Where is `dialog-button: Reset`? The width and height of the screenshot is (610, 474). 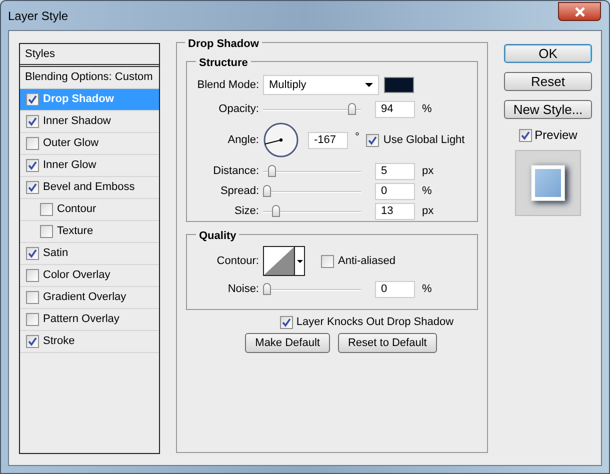 dialog-button: Reset is located at coordinates (548, 81).